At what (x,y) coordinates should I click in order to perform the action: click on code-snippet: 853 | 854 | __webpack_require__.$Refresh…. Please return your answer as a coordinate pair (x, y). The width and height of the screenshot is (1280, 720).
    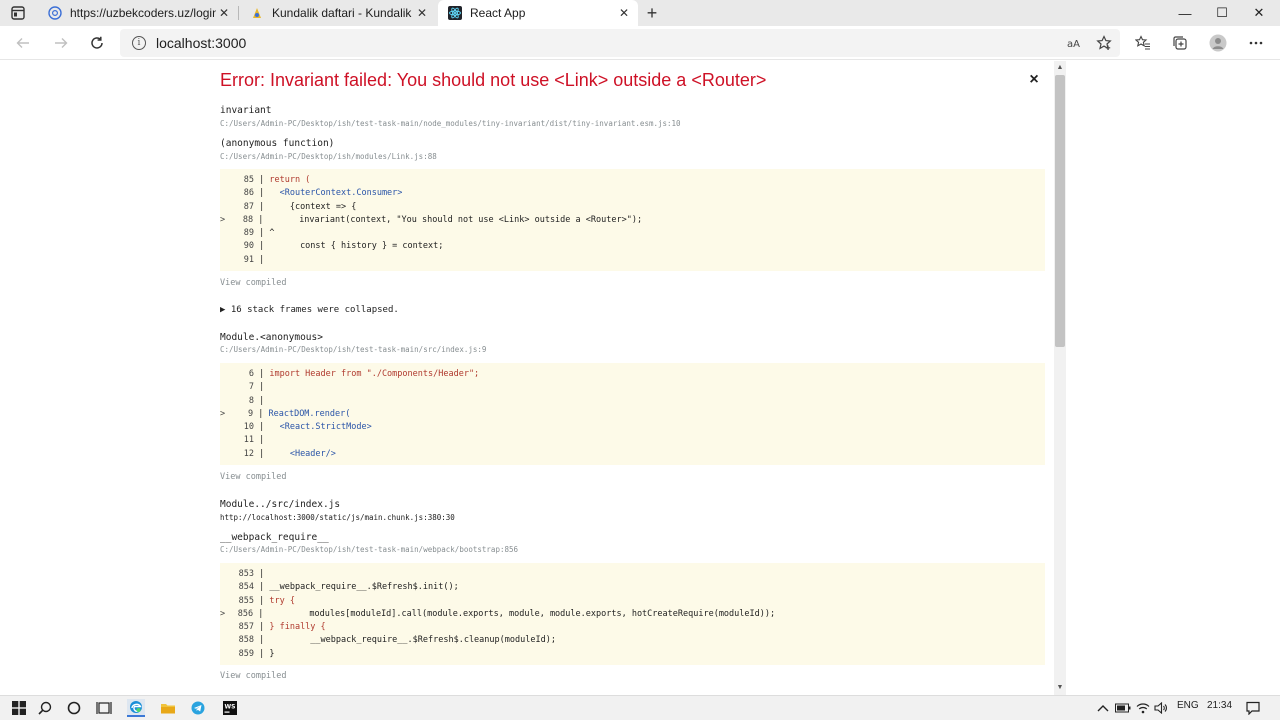
    Looking at the image, I should click on (632, 614).